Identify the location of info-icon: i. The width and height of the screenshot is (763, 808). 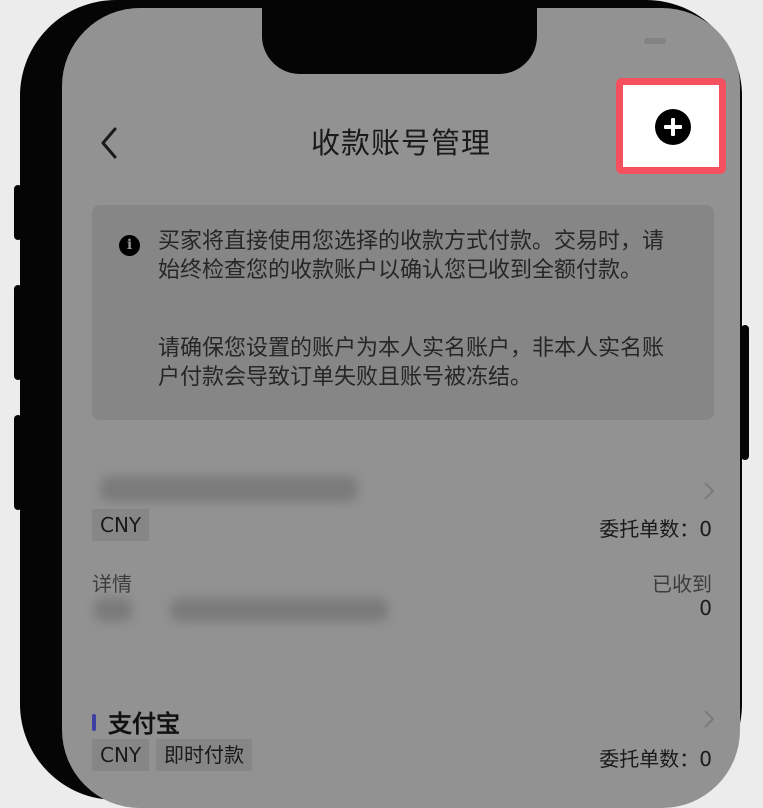
(129, 245).